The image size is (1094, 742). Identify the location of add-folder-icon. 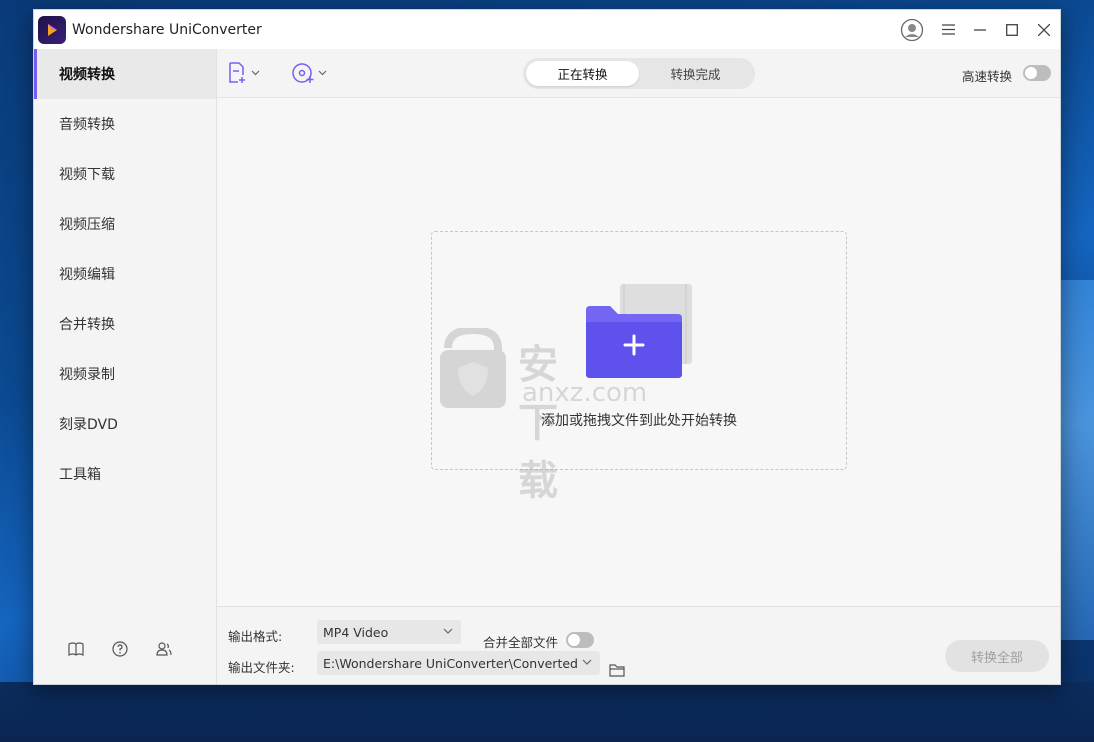
(639, 331).